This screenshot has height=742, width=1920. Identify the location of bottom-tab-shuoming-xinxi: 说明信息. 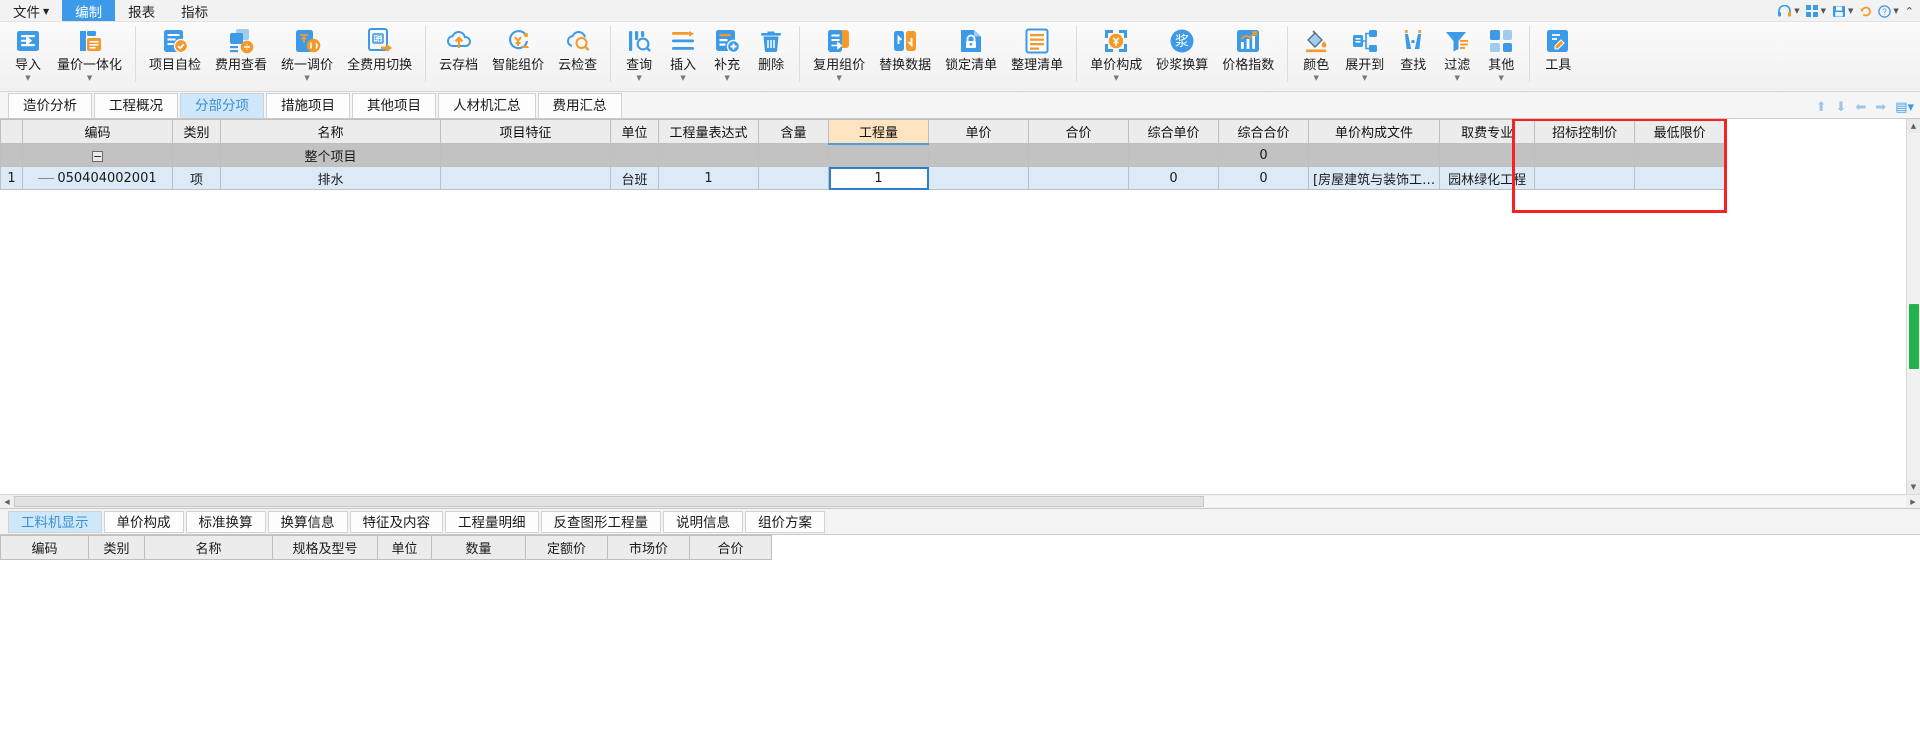
(703, 521).